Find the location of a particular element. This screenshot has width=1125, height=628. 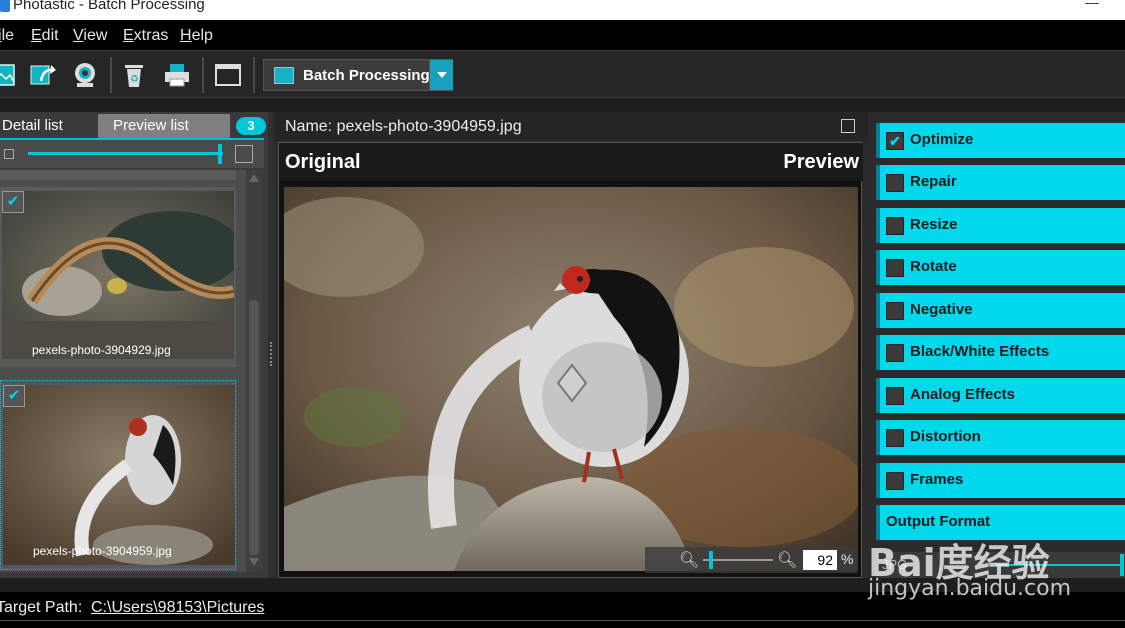

effect-resize: Resize is located at coordinates (1000, 225).